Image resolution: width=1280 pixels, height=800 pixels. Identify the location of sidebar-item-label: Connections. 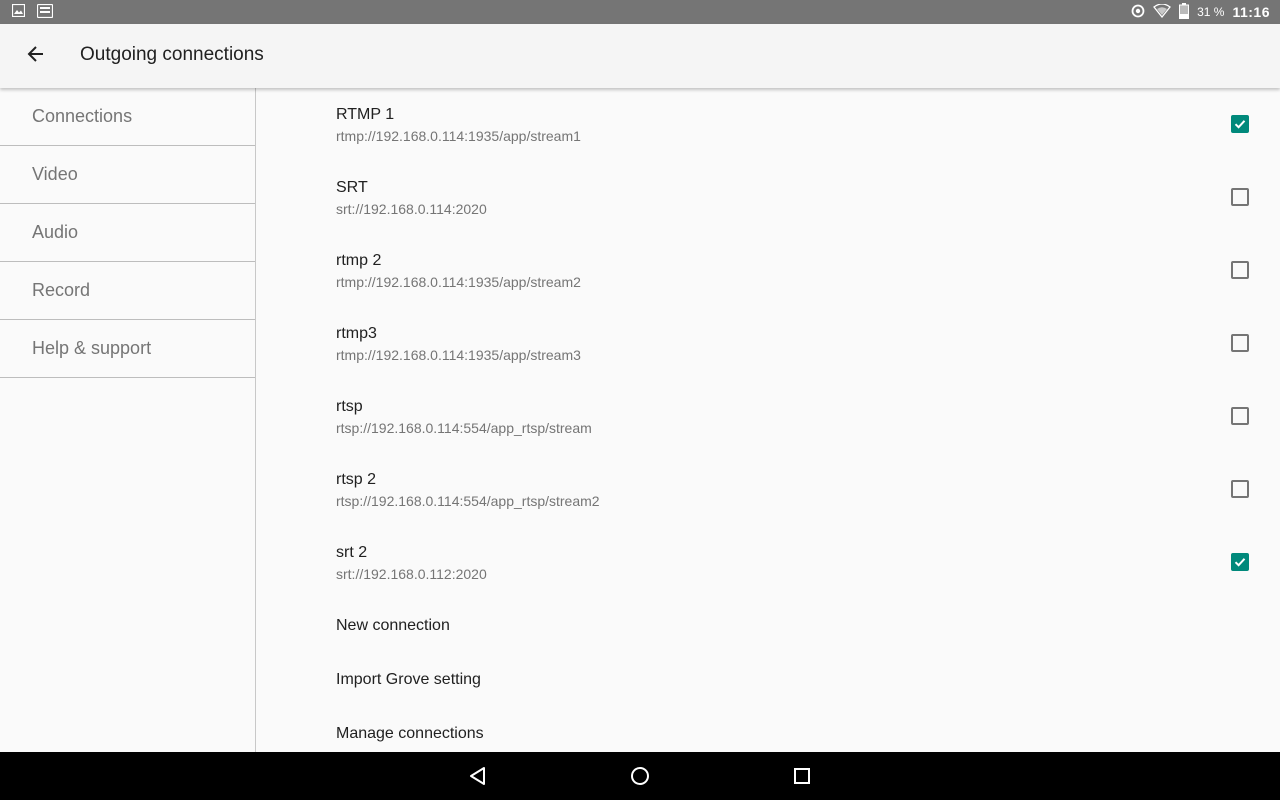
(82, 116).